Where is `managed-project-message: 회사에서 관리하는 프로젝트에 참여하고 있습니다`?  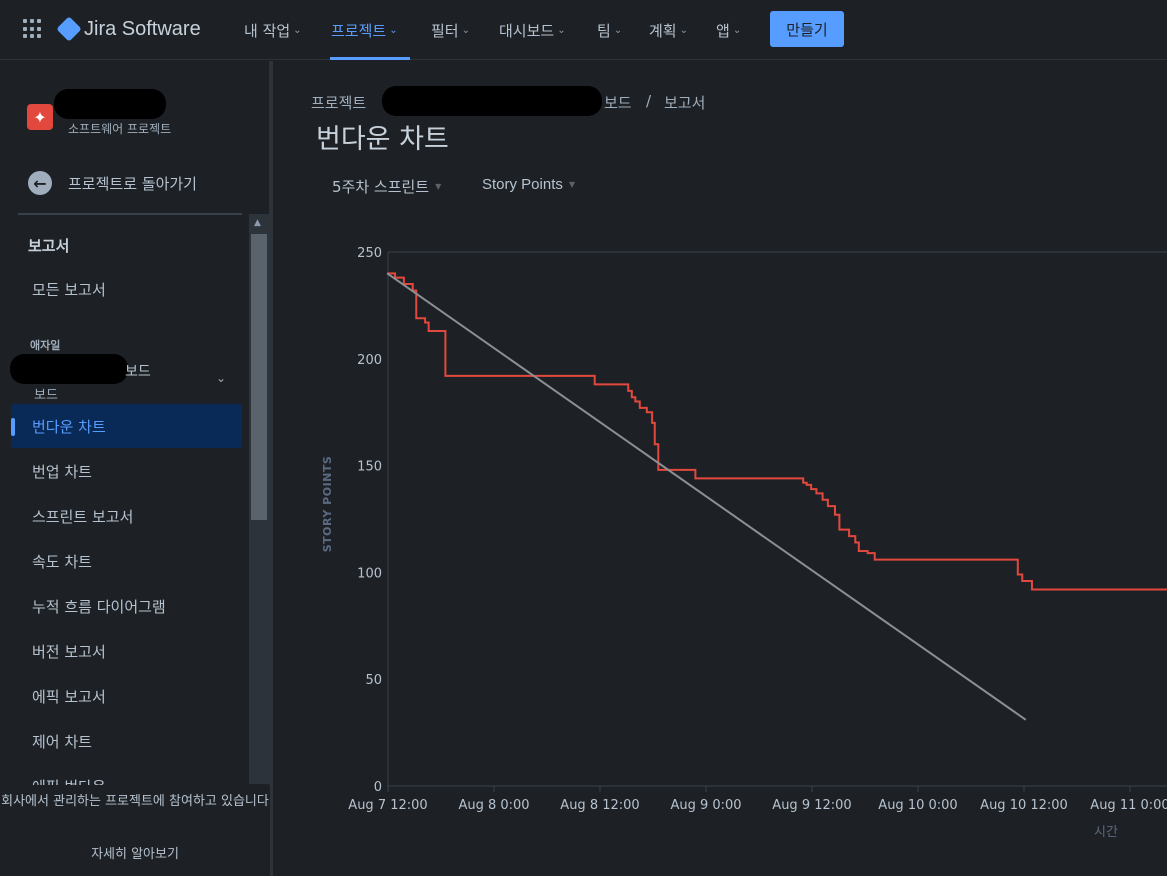
managed-project-message: 회사에서 관리하는 프로젝트에 참여하고 있습니다 is located at coordinates (135, 801).